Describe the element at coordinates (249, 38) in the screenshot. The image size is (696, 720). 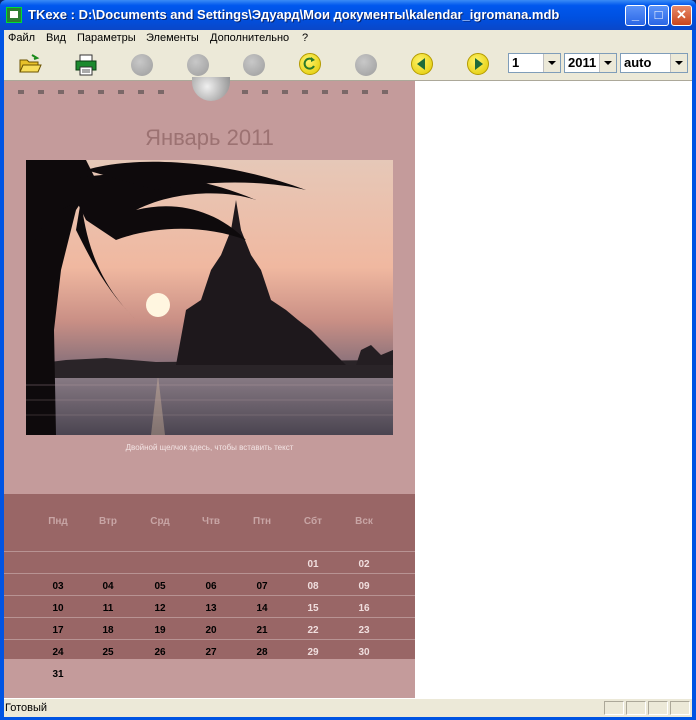
I see `menu-additional: Дополнительно` at that location.